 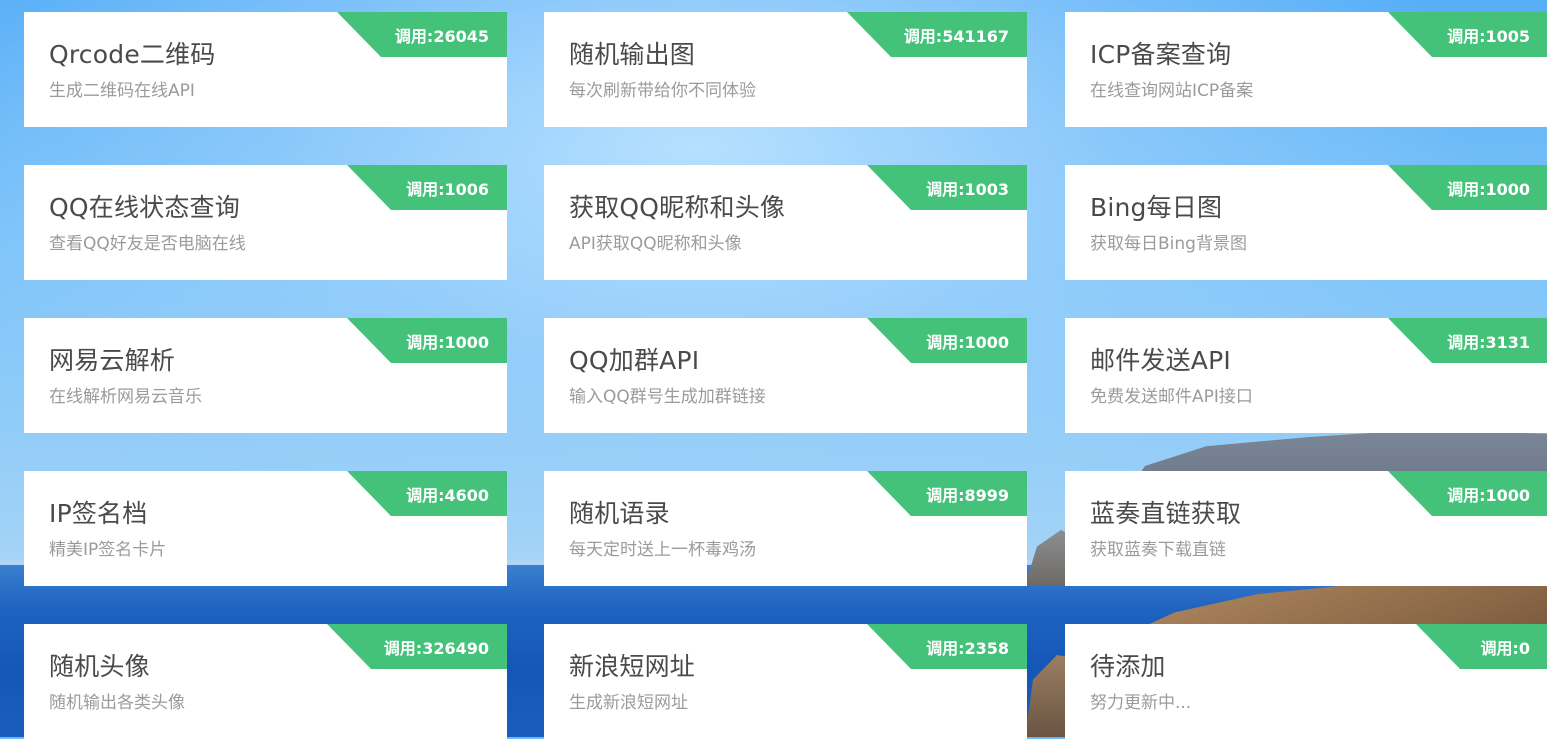 I want to click on api-card-bing-daily: 调用:1000 Bing每日图 获取每日Bing背景图, so click(x=1306, y=222).